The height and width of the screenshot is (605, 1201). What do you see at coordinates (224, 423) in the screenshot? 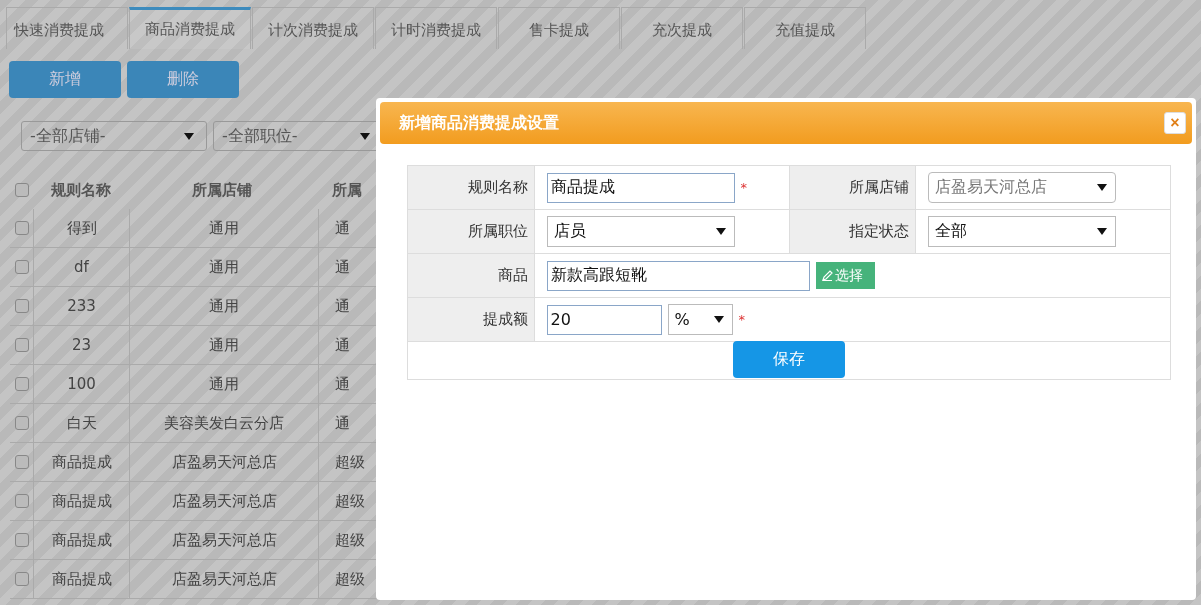
I see `table-cell: 美容美发白云分店` at bounding box center [224, 423].